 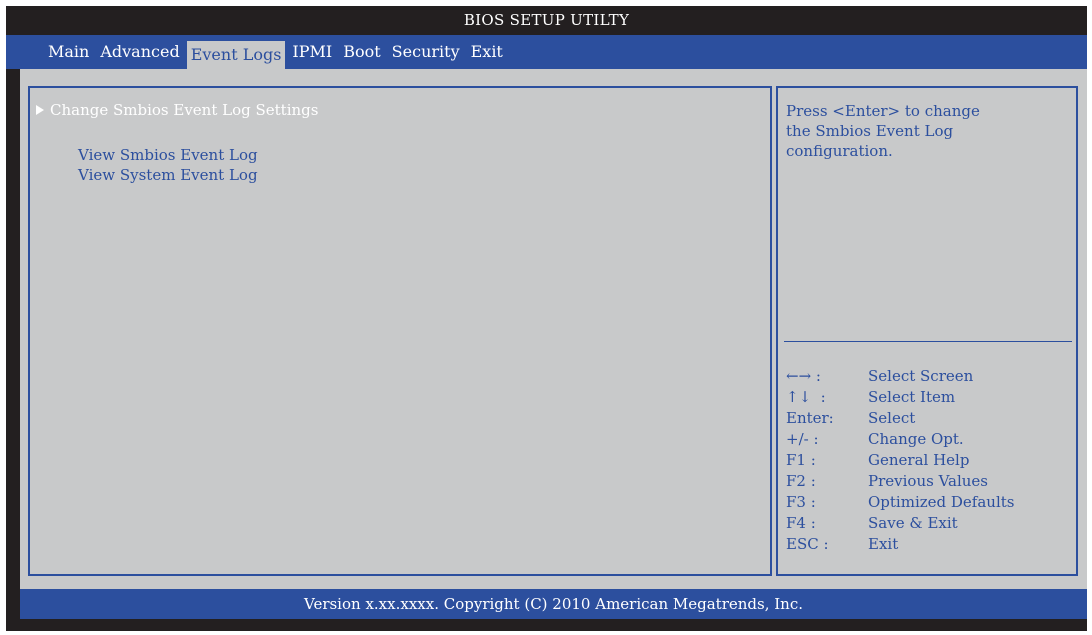 I want to click on key-name: +/- :, so click(x=802, y=439).